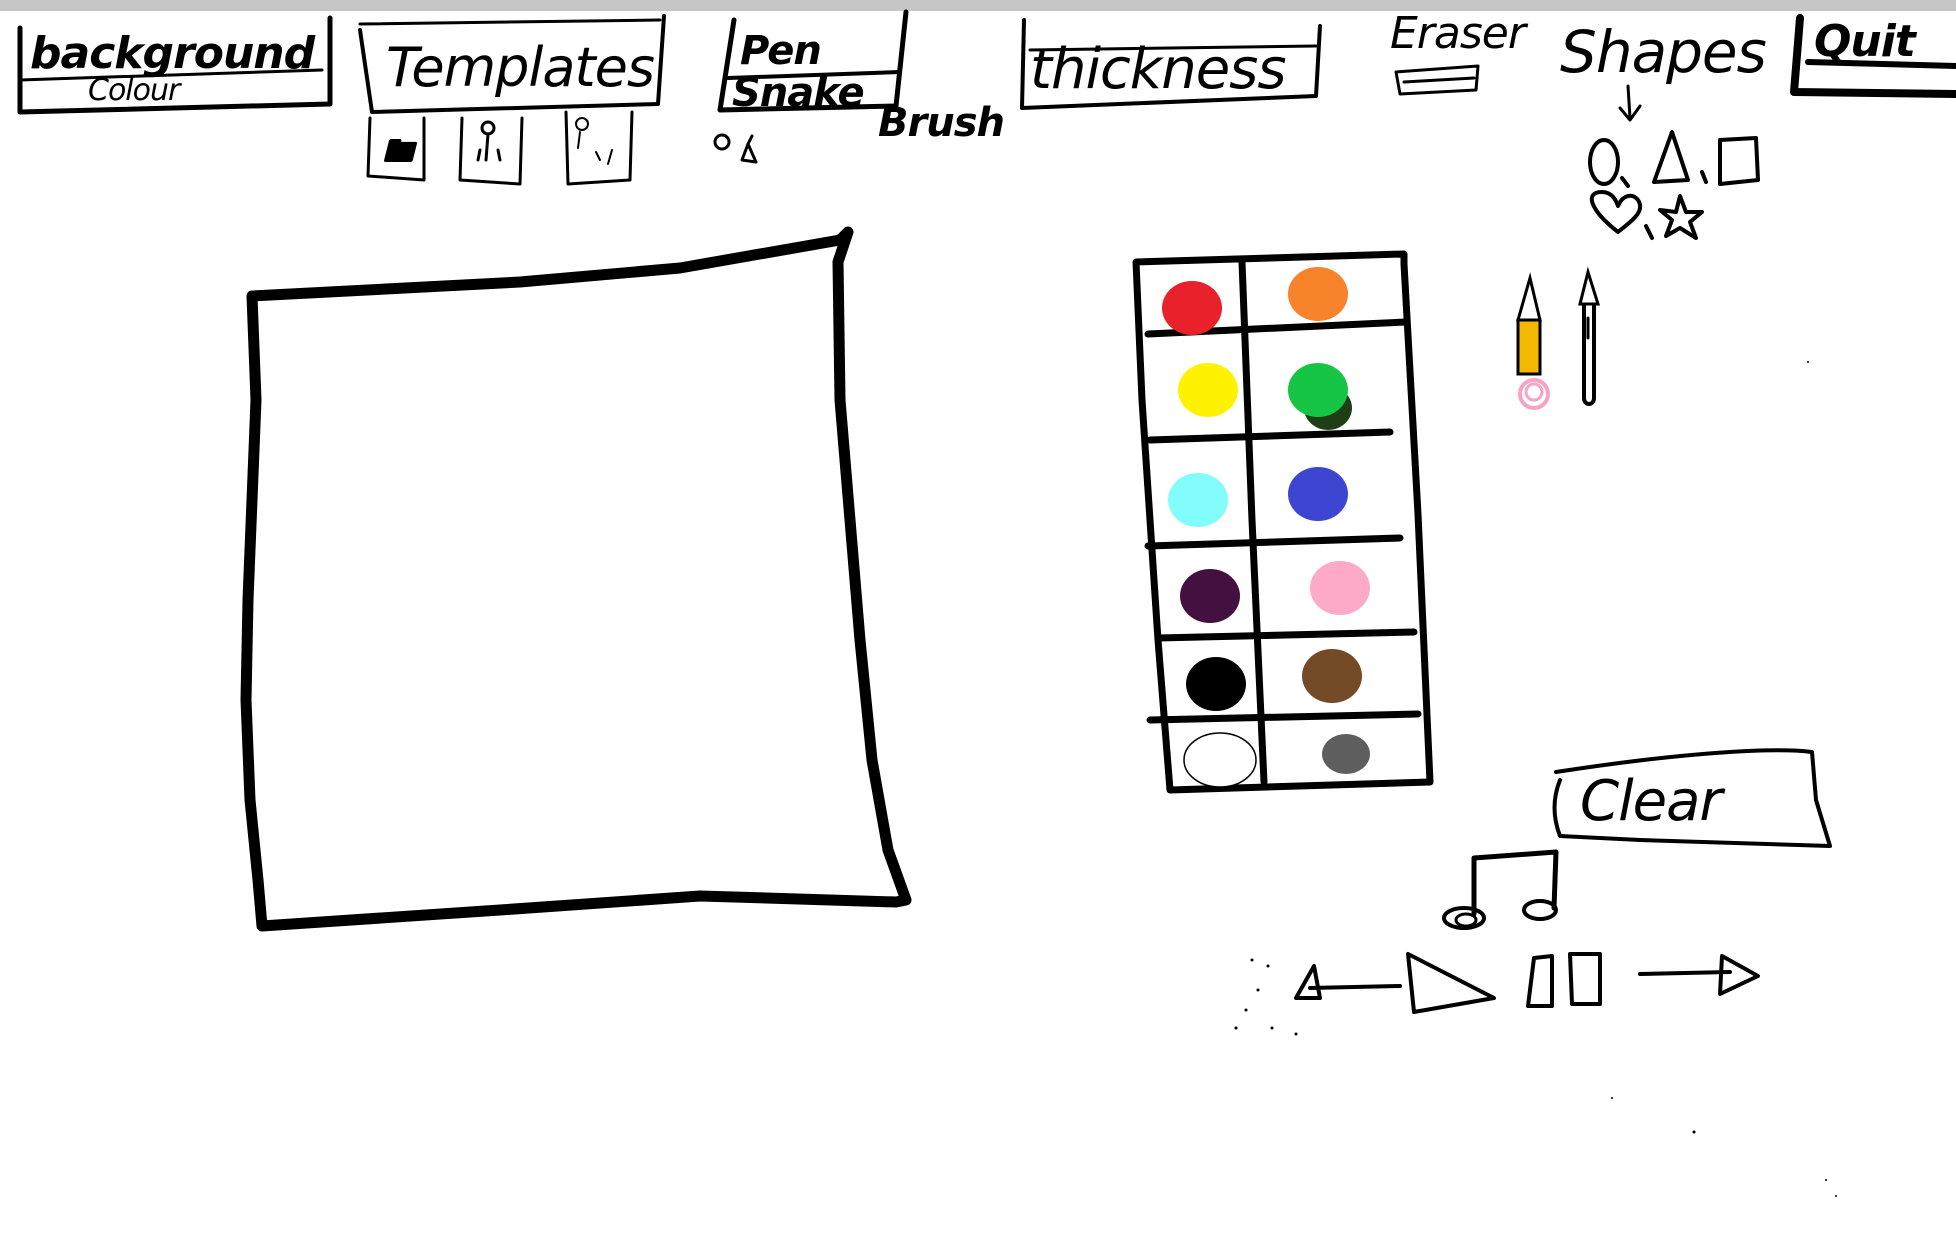 The height and width of the screenshot is (1256, 1956). I want to click on shape-options, so click(1674, 185).